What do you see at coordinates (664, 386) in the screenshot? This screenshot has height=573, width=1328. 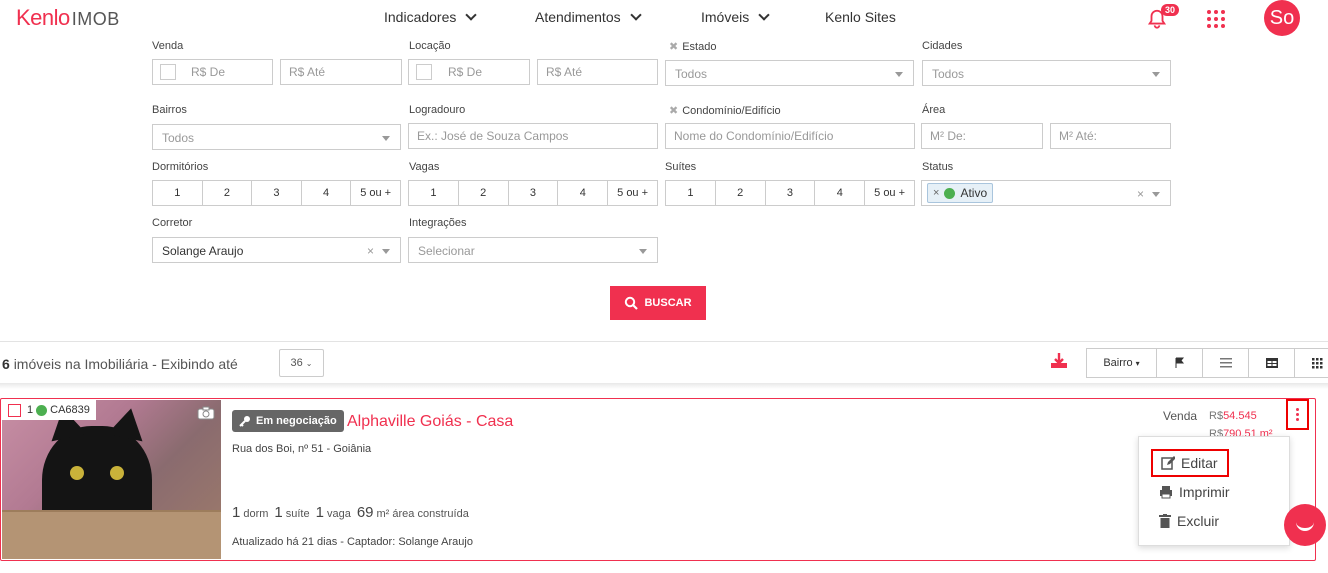 I see `results-shadow` at bounding box center [664, 386].